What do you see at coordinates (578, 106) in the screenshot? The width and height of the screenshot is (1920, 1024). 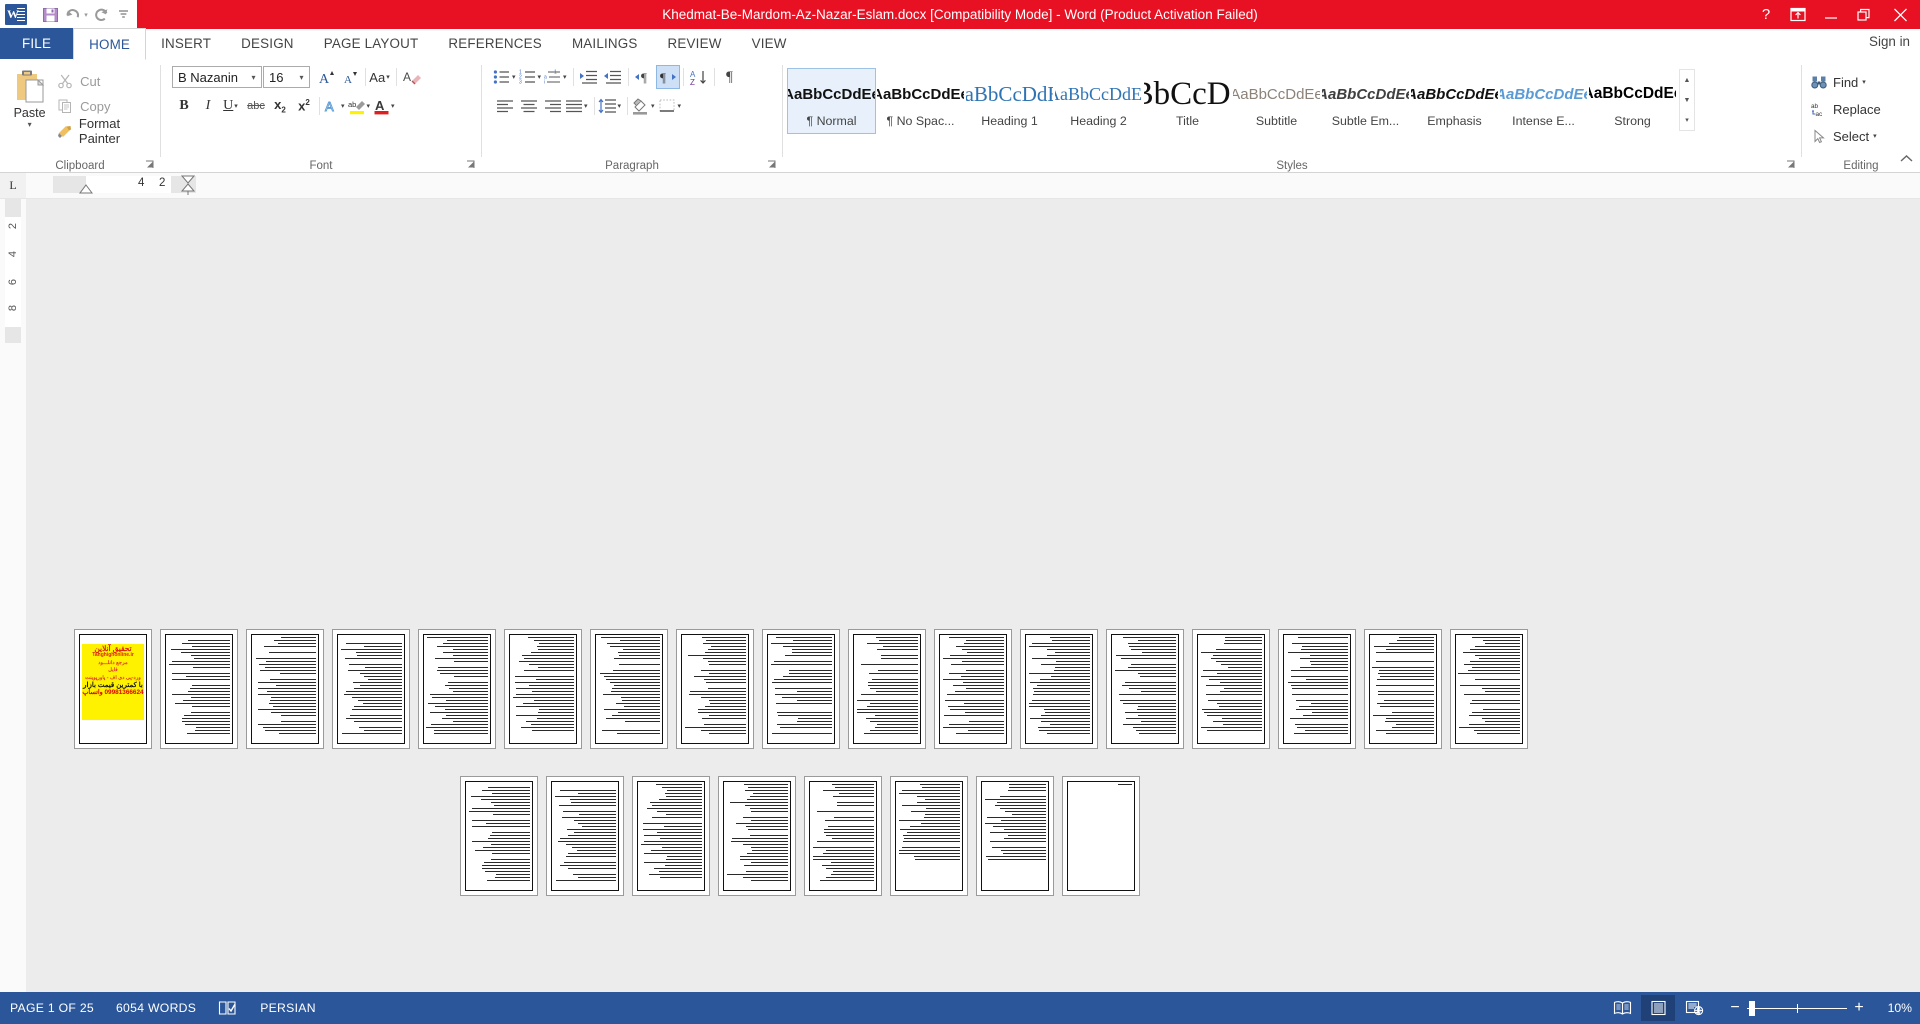 I see `justify-button: ▾` at bounding box center [578, 106].